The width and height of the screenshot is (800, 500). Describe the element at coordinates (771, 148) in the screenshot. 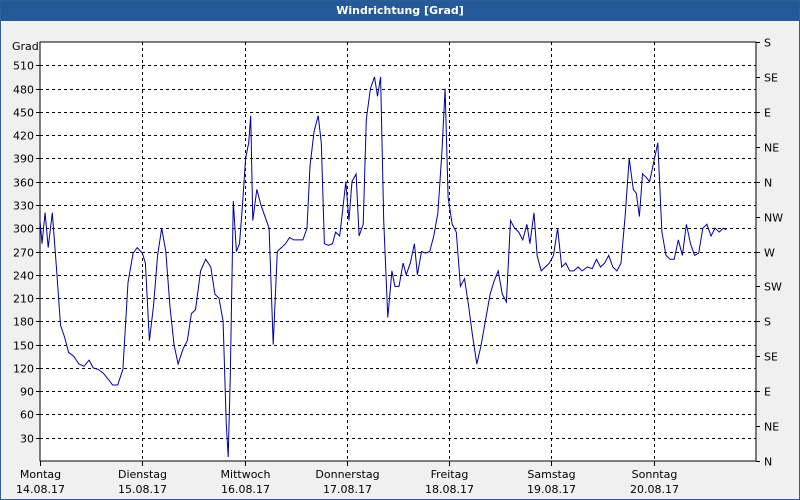

I see `y2-tick-label-9: NE` at that location.